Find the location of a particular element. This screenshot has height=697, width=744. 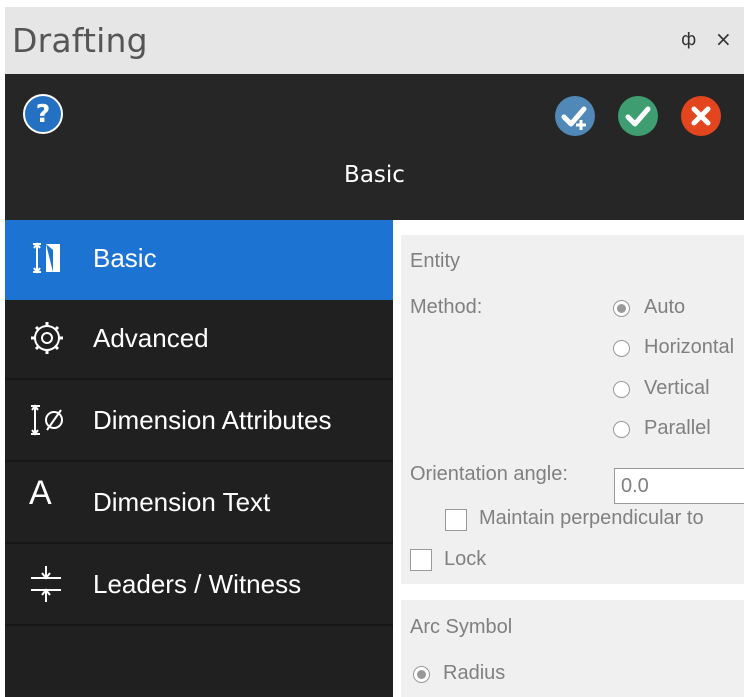

panel-title: Drafting is located at coordinates (80, 40).